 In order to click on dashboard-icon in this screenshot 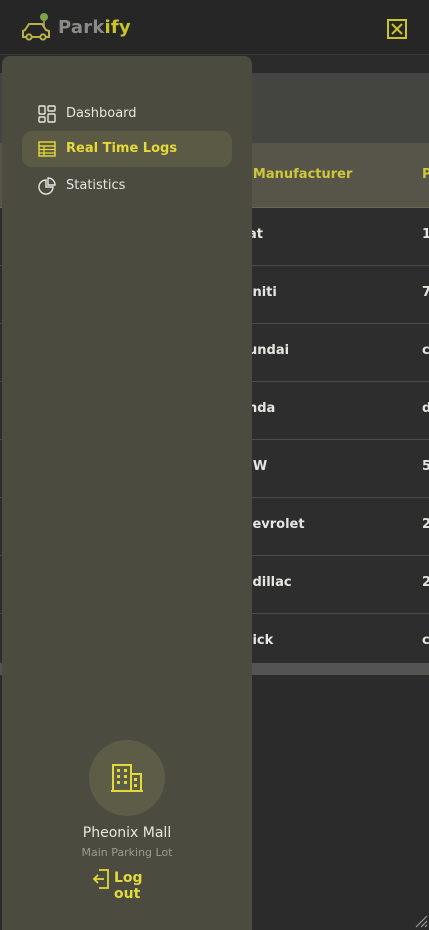, I will do `click(47, 114)`.